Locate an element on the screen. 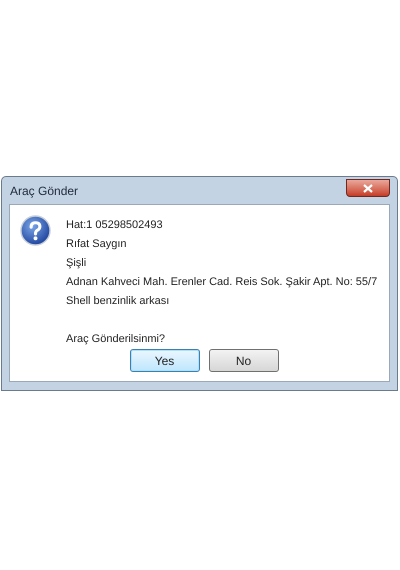 This screenshot has width=400, height=570. close-icon is located at coordinates (368, 188).